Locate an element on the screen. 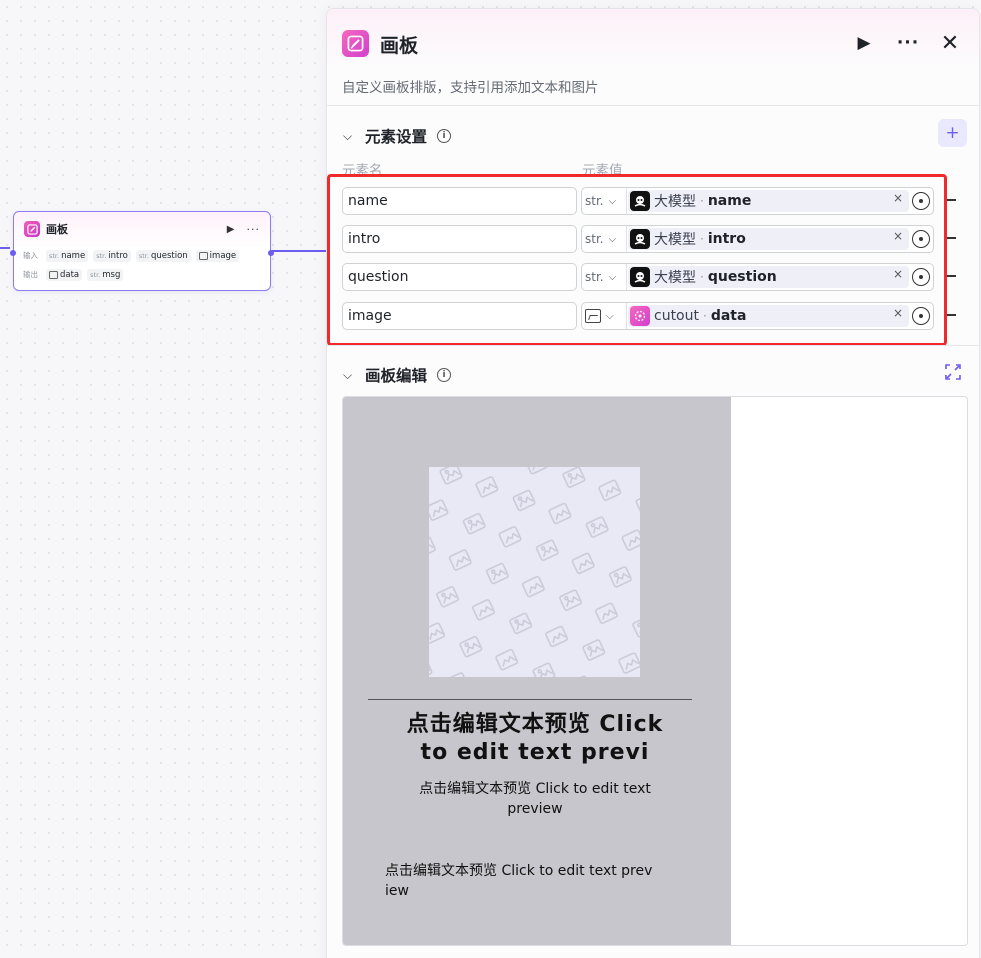 The width and height of the screenshot is (981, 958). selection-highlight is located at coordinates (637, 260).